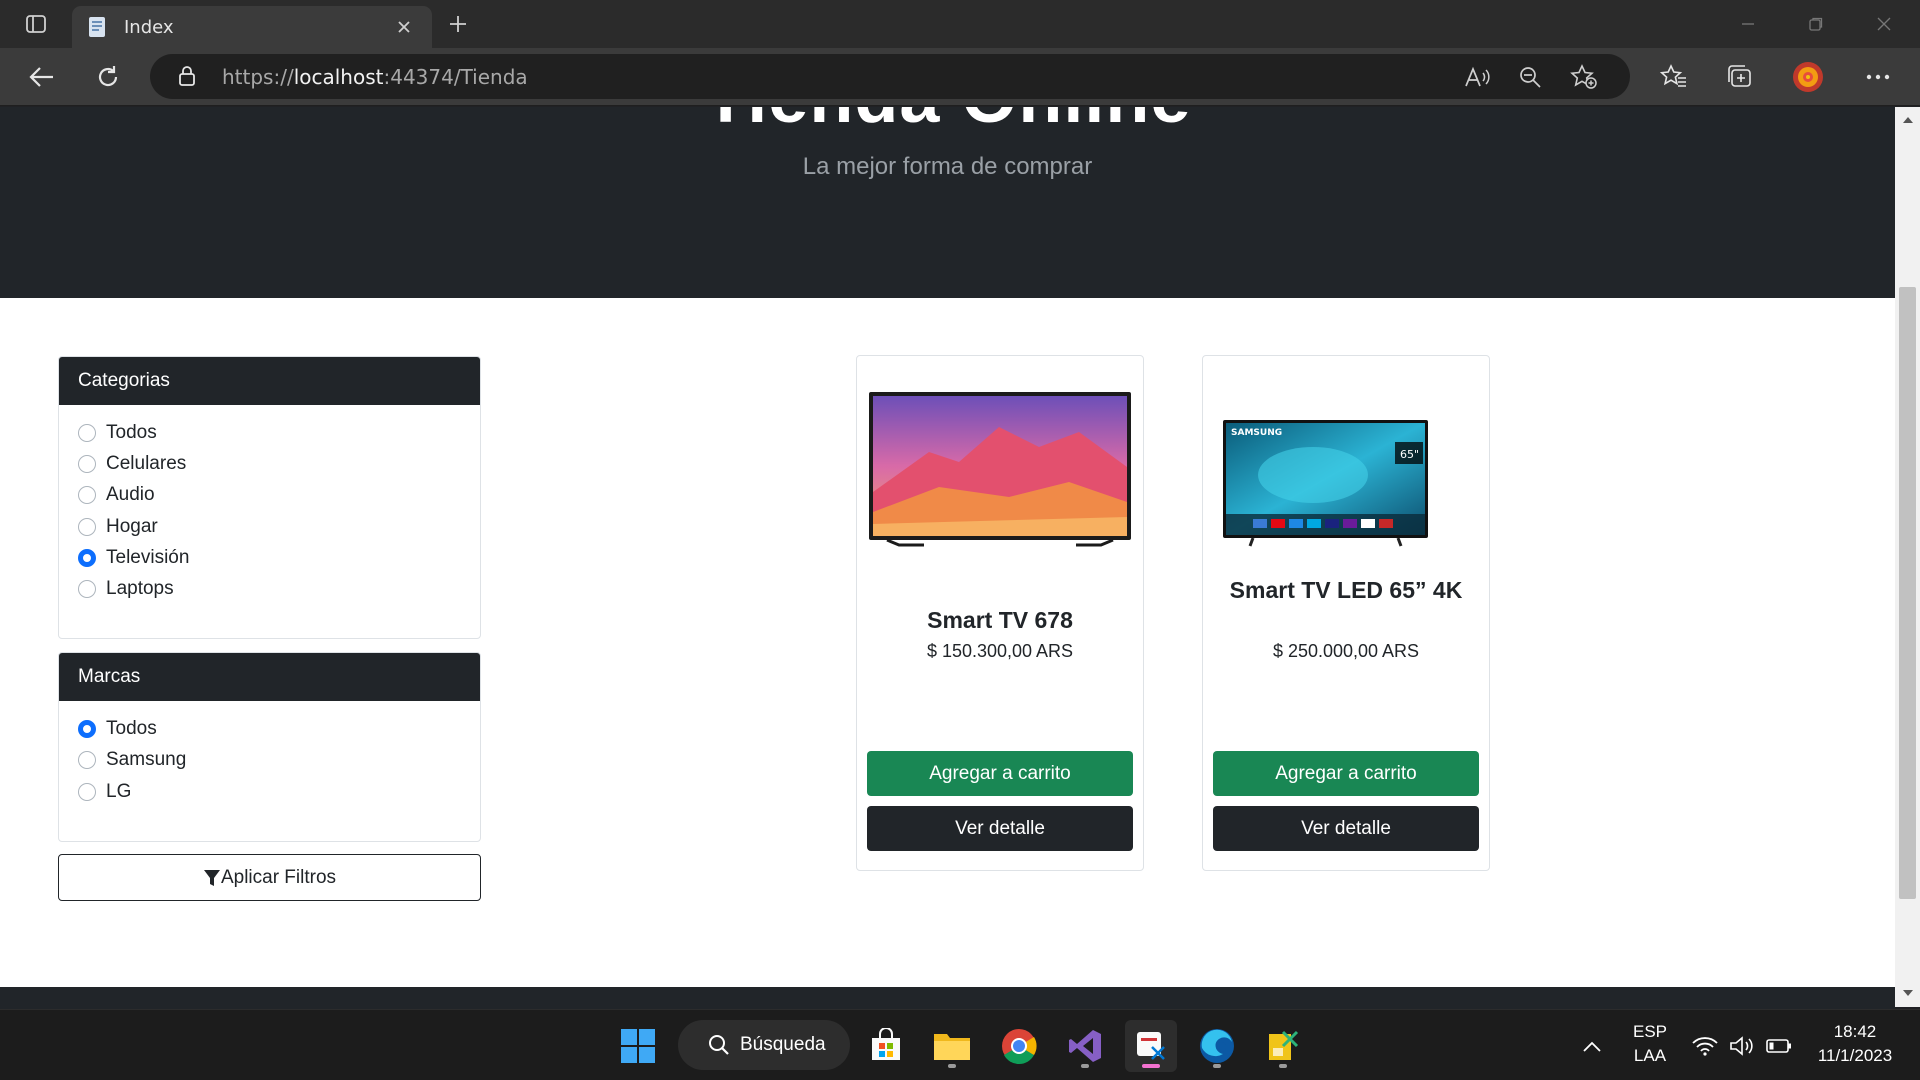 The width and height of the screenshot is (1920, 1080). Describe the element at coordinates (269, 381) in the screenshot. I see `categories-header: Categorias` at that location.